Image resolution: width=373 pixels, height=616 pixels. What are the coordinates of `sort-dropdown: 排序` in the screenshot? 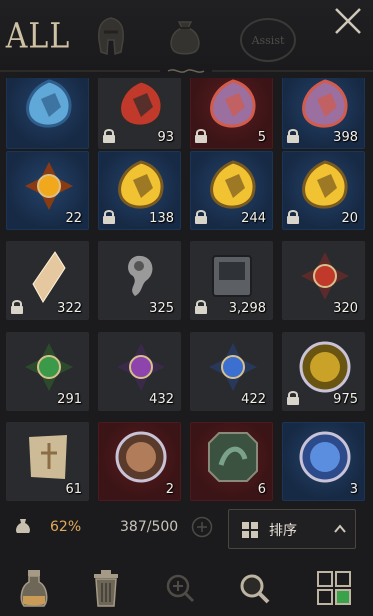 It's located at (292, 529).